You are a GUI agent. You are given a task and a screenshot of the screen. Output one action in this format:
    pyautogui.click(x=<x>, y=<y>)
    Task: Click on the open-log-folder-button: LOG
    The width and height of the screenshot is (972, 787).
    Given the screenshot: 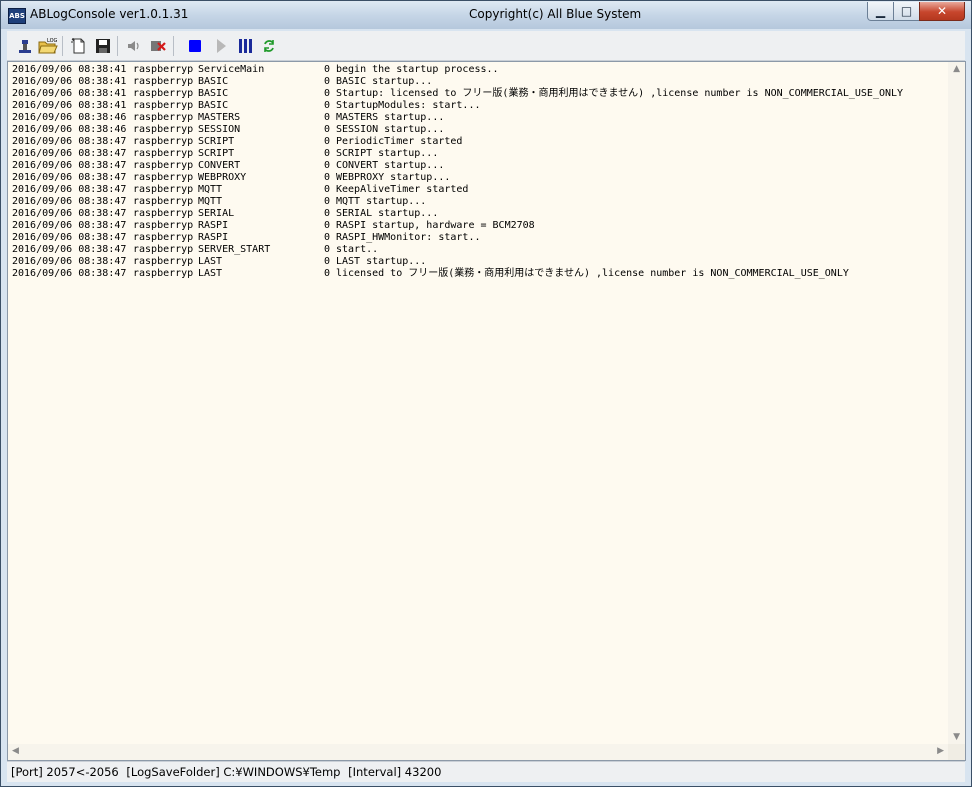 What is the action you would take?
    pyautogui.click(x=48, y=46)
    